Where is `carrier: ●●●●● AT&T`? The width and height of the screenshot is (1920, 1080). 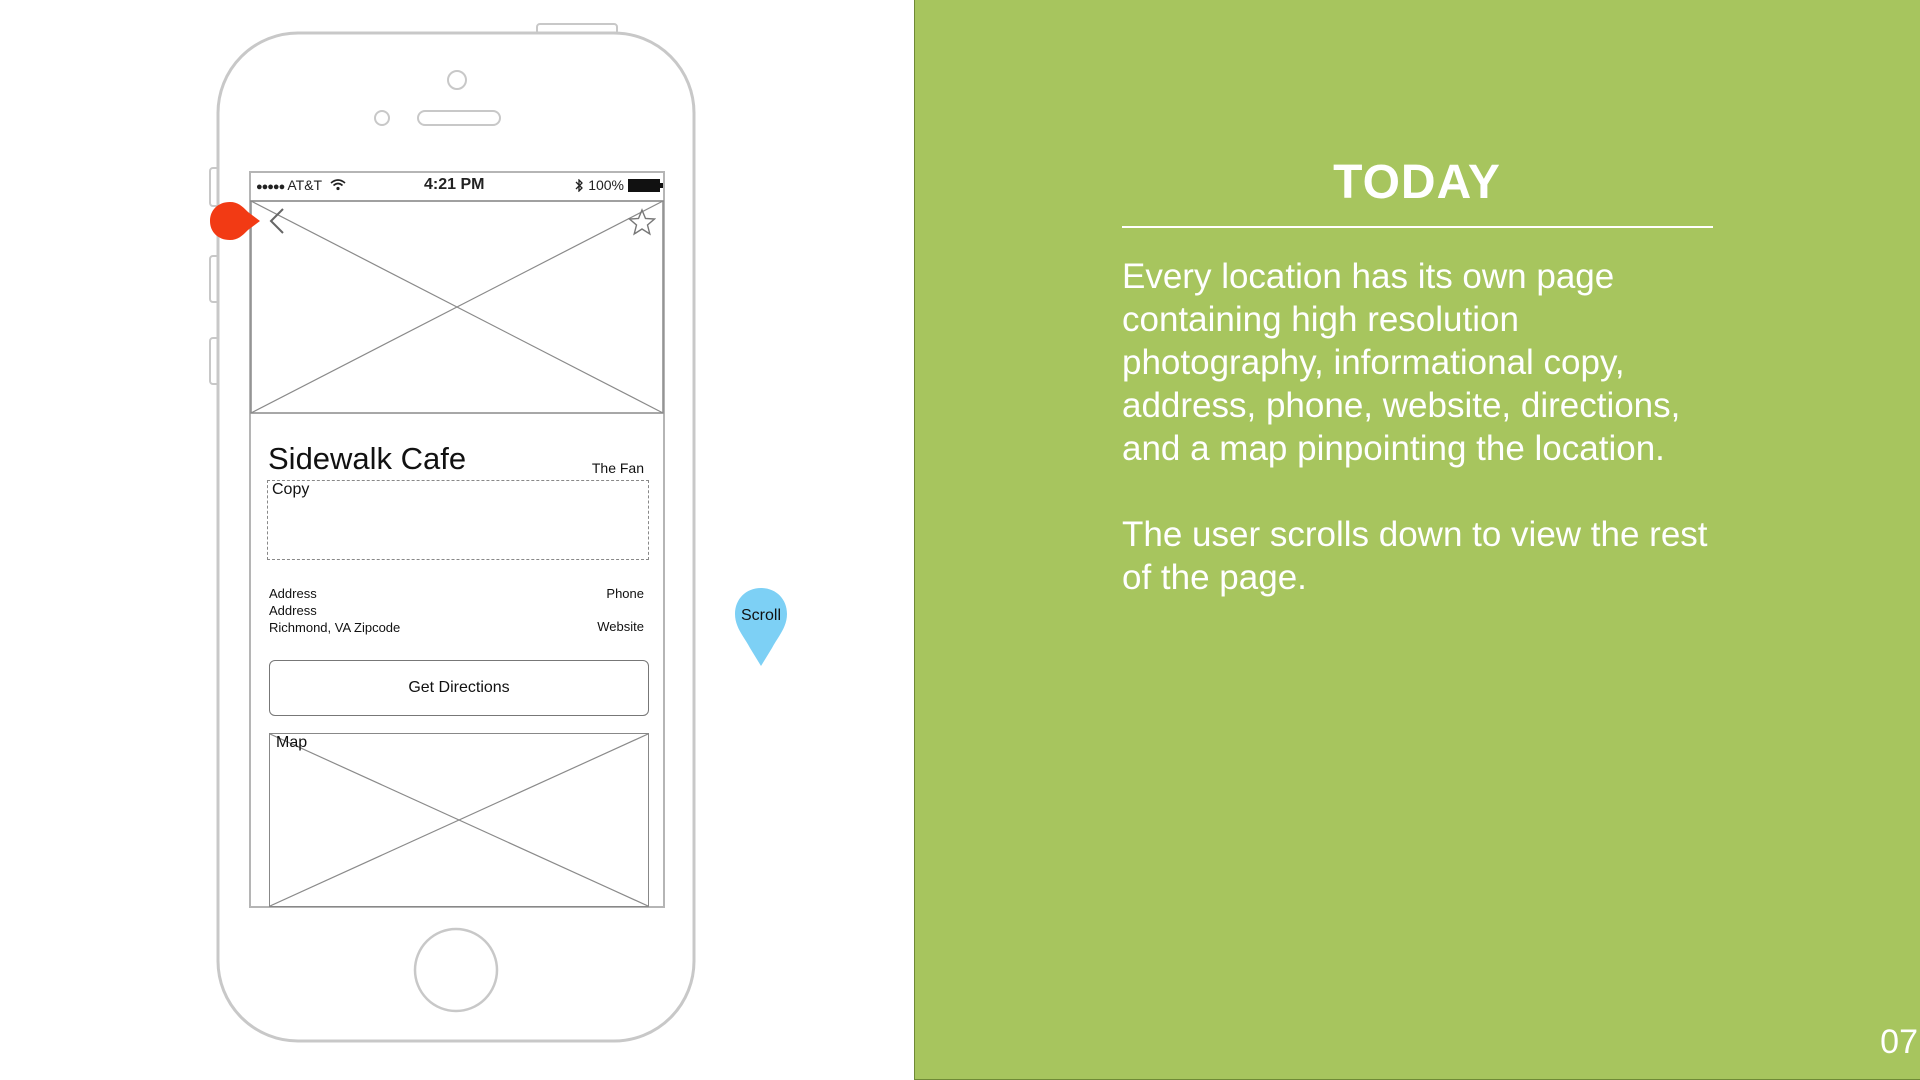
carrier: ●●●●● AT&T is located at coordinates (301, 185).